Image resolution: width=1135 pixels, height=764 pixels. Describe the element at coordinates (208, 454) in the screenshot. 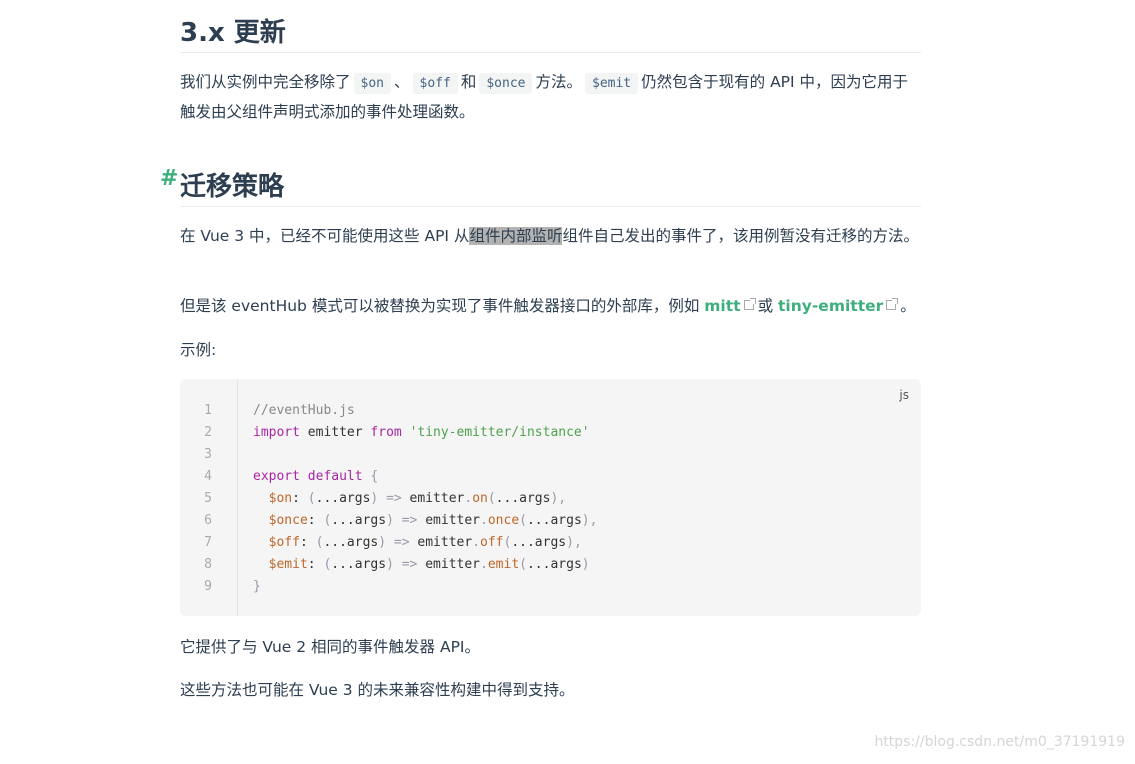

I see `line-number: 3` at that location.